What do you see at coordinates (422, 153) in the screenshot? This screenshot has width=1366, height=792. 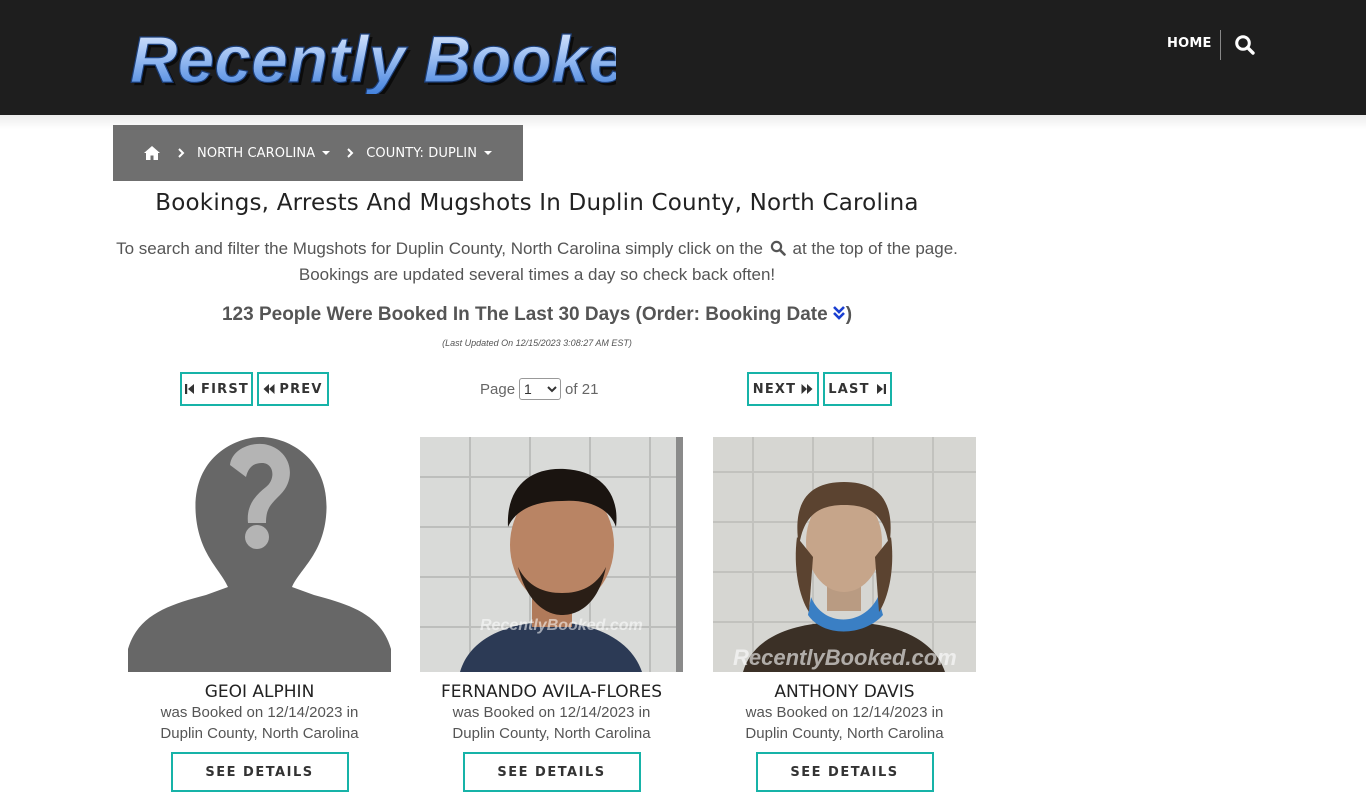 I see `breadcrumb-county-label: COUNTY: DUPLIN` at bounding box center [422, 153].